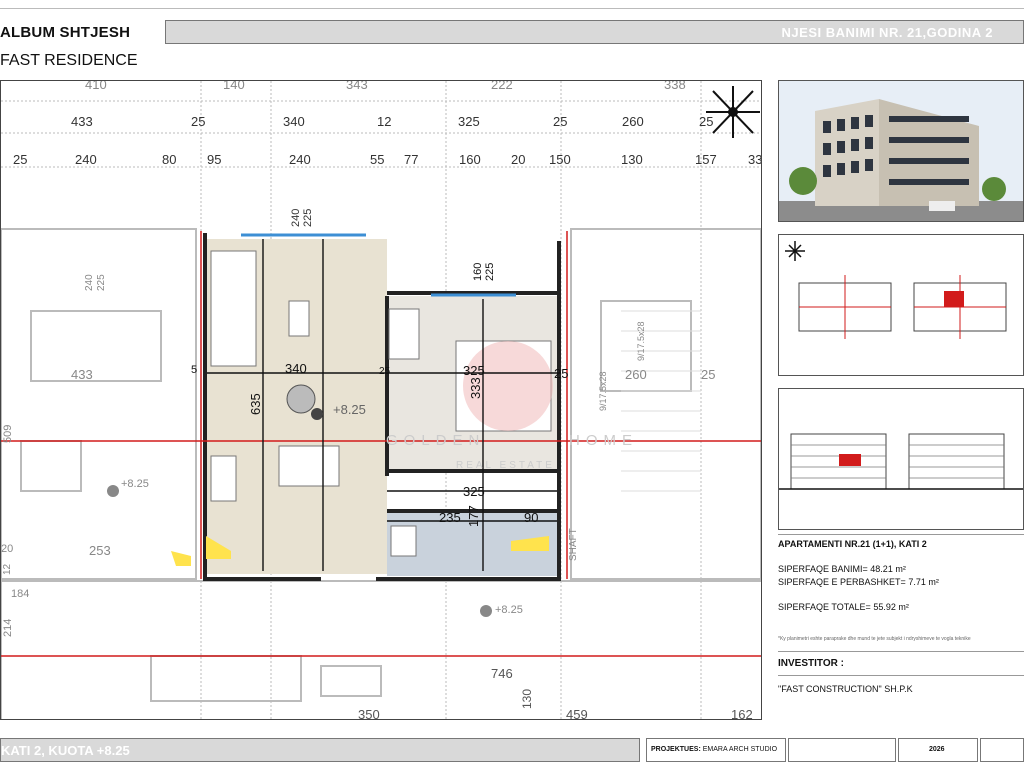 Image resolution: width=1024 pixels, height=768 pixels. I want to click on common-area-row: SIPERFAQE E PERBASHKET= 7.71 m², so click(858, 582).